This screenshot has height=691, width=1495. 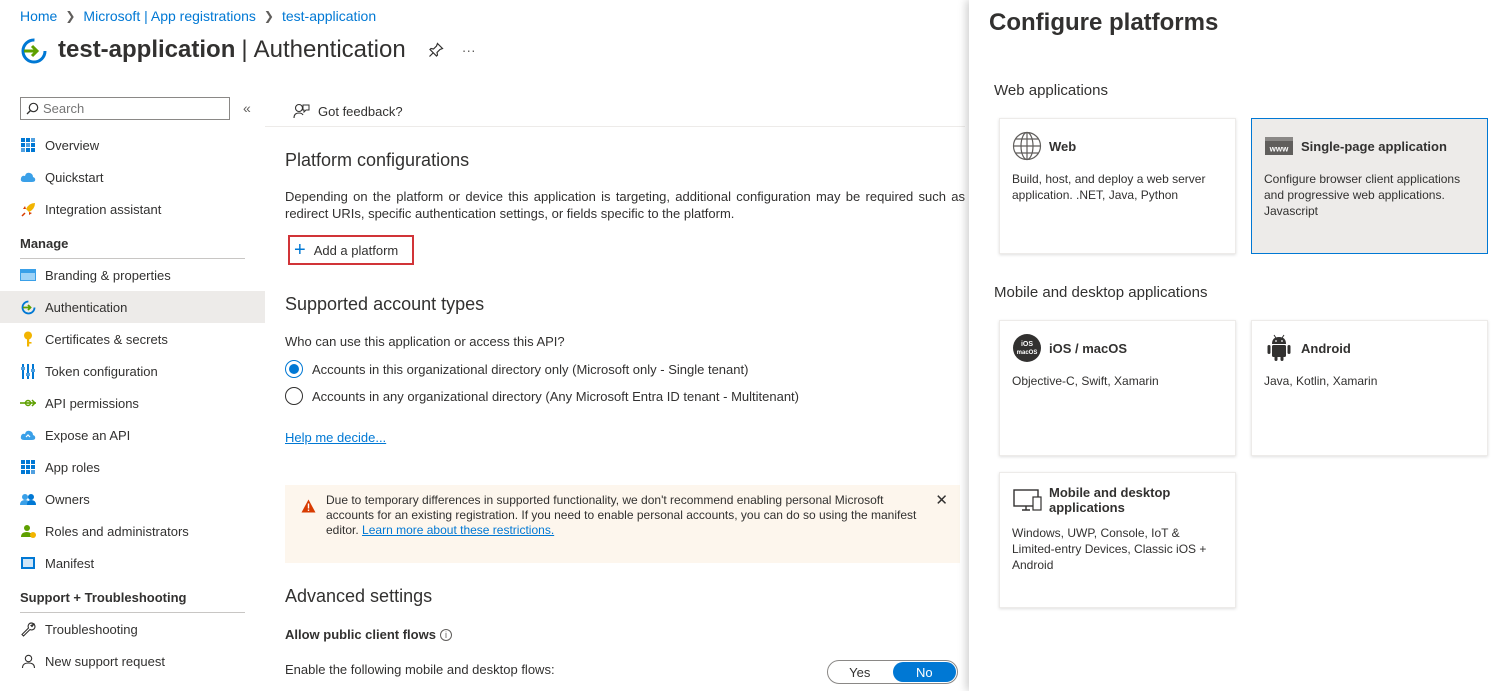 I want to click on breadcrumb-test-application: test-application, so click(x=329, y=16).